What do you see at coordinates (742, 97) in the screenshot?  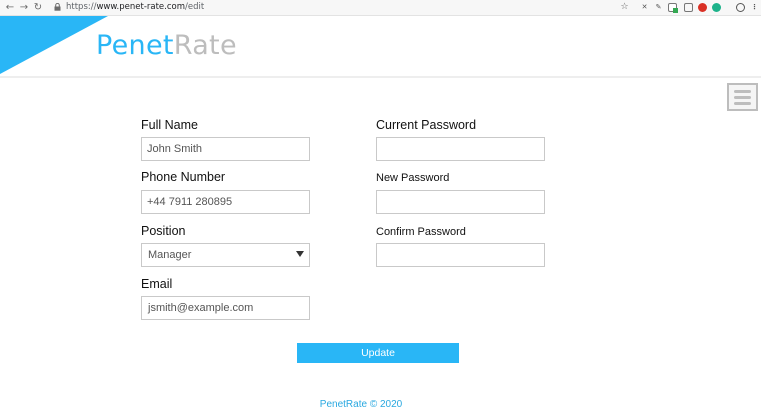 I see `hamburger-menu-icon` at bounding box center [742, 97].